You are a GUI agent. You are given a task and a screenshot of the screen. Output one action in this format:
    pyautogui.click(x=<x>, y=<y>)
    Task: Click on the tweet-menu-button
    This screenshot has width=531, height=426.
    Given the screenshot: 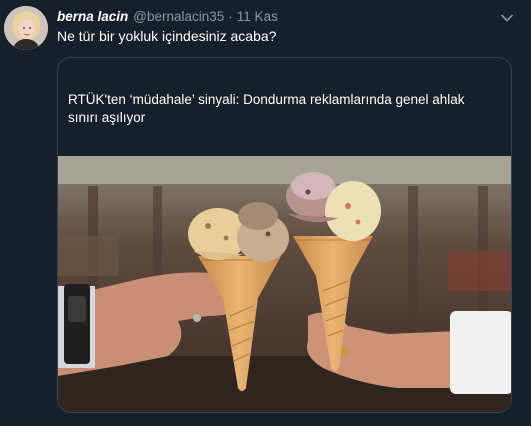 What is the action you would take?
    pyautogui.click(x=507, y=18)
    